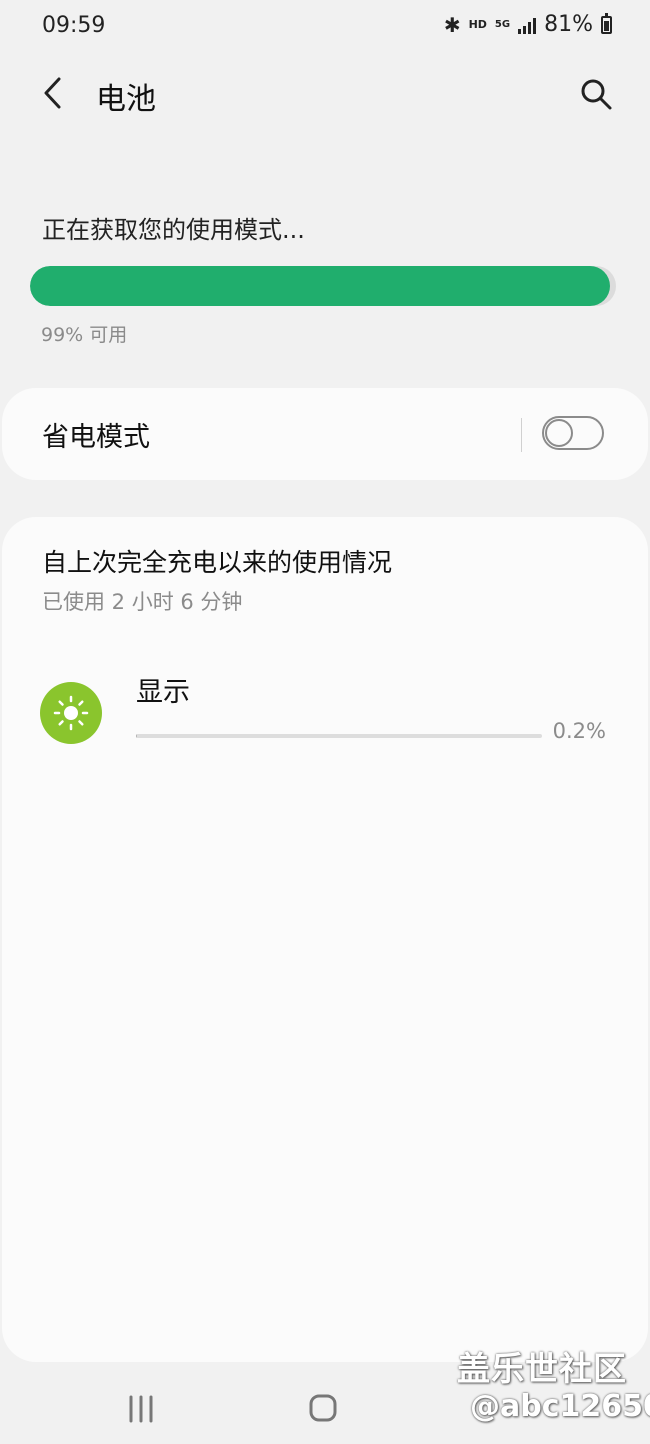 The image size is (650, 1444). I want to click on signal-icon, so click(527, 25).